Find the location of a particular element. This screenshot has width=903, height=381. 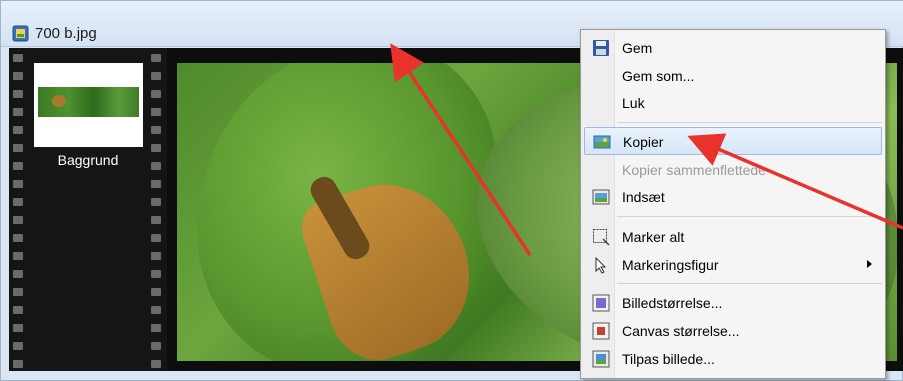

menu-item-markeringsfigur: Markeringsfigur is located at coordinates (733, 265).